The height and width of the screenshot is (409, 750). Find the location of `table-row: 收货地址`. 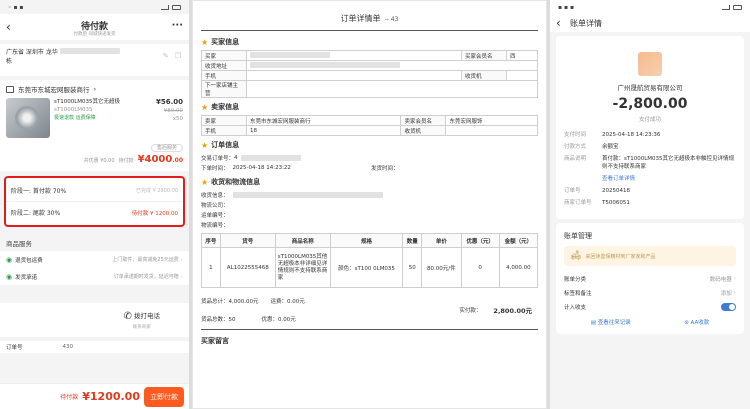

table-row: 收货地址 is located at coordinates (369, 65).